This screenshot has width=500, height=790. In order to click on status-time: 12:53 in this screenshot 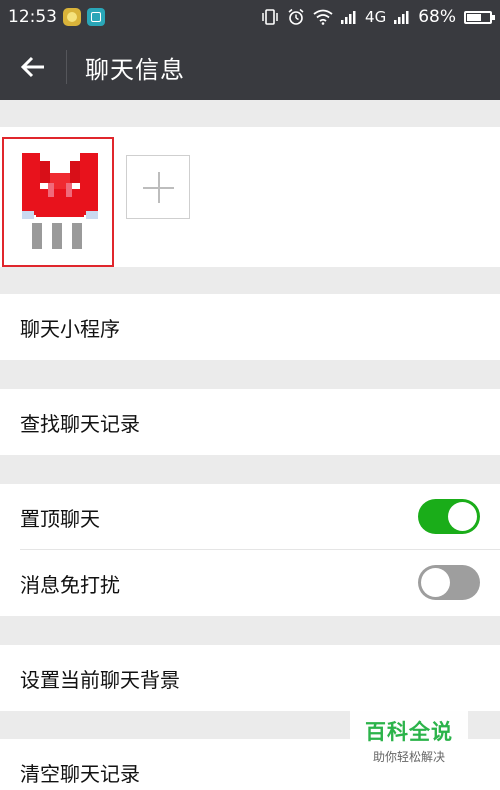, I will do `click(32, 17)`.